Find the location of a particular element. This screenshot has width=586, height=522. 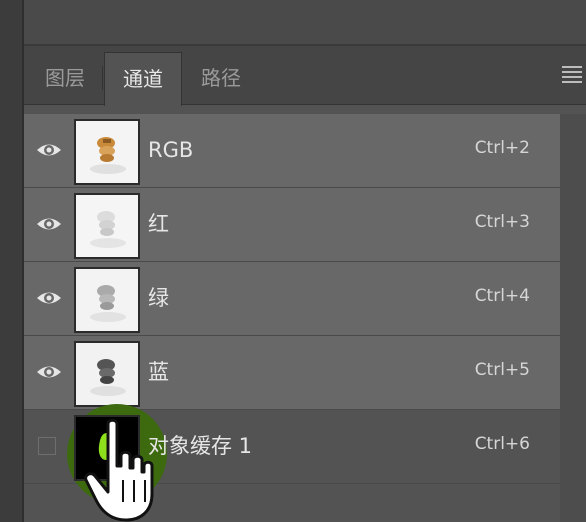

hand-pointer-icon is located at coordinates (119, 470).